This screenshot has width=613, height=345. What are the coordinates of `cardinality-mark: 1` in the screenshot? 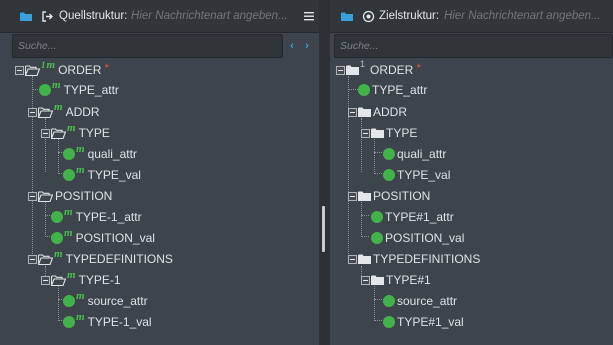 It's located at (43, 65).